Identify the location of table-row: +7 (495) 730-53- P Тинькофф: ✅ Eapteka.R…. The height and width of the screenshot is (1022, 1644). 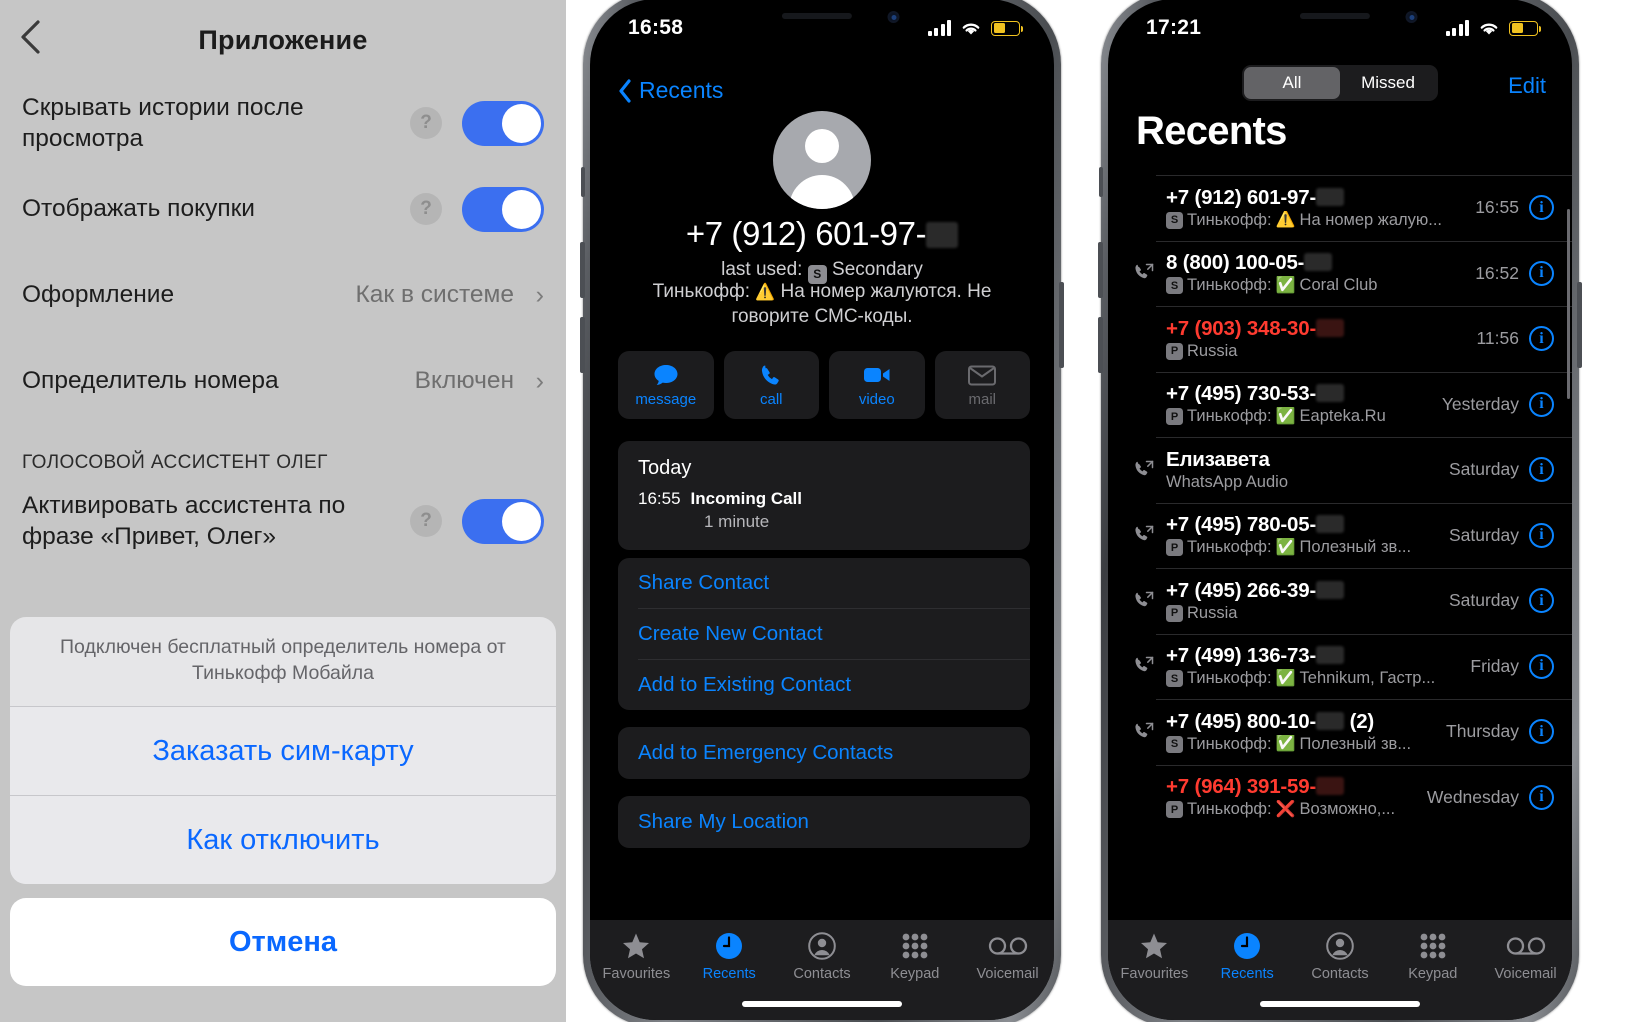
(1340, 404).